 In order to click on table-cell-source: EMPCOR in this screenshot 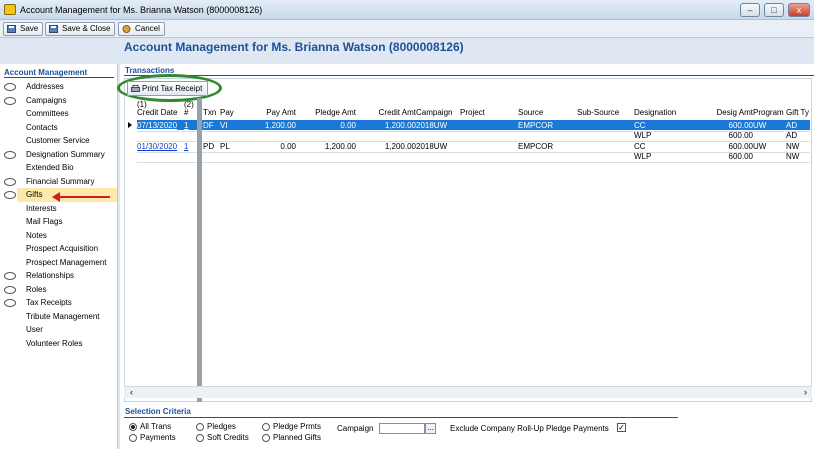, I will do `click(536, 125)`.